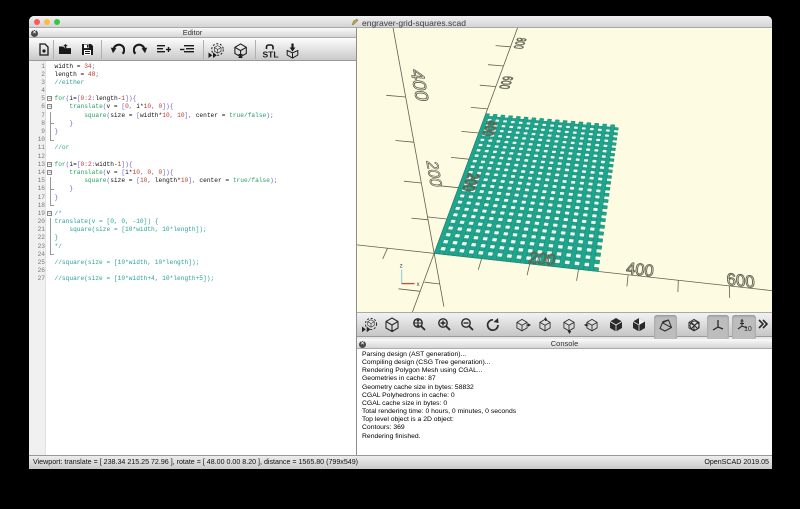  Describe the element at coordinates (519, 43) in the screenshot. I see `svg-text: 800` at that location.